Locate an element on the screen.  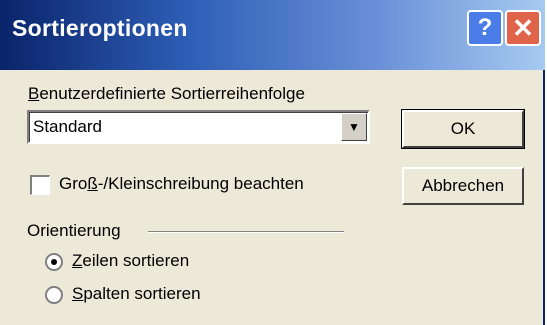
close-button: ✕ is located at coordinates (523, 28).